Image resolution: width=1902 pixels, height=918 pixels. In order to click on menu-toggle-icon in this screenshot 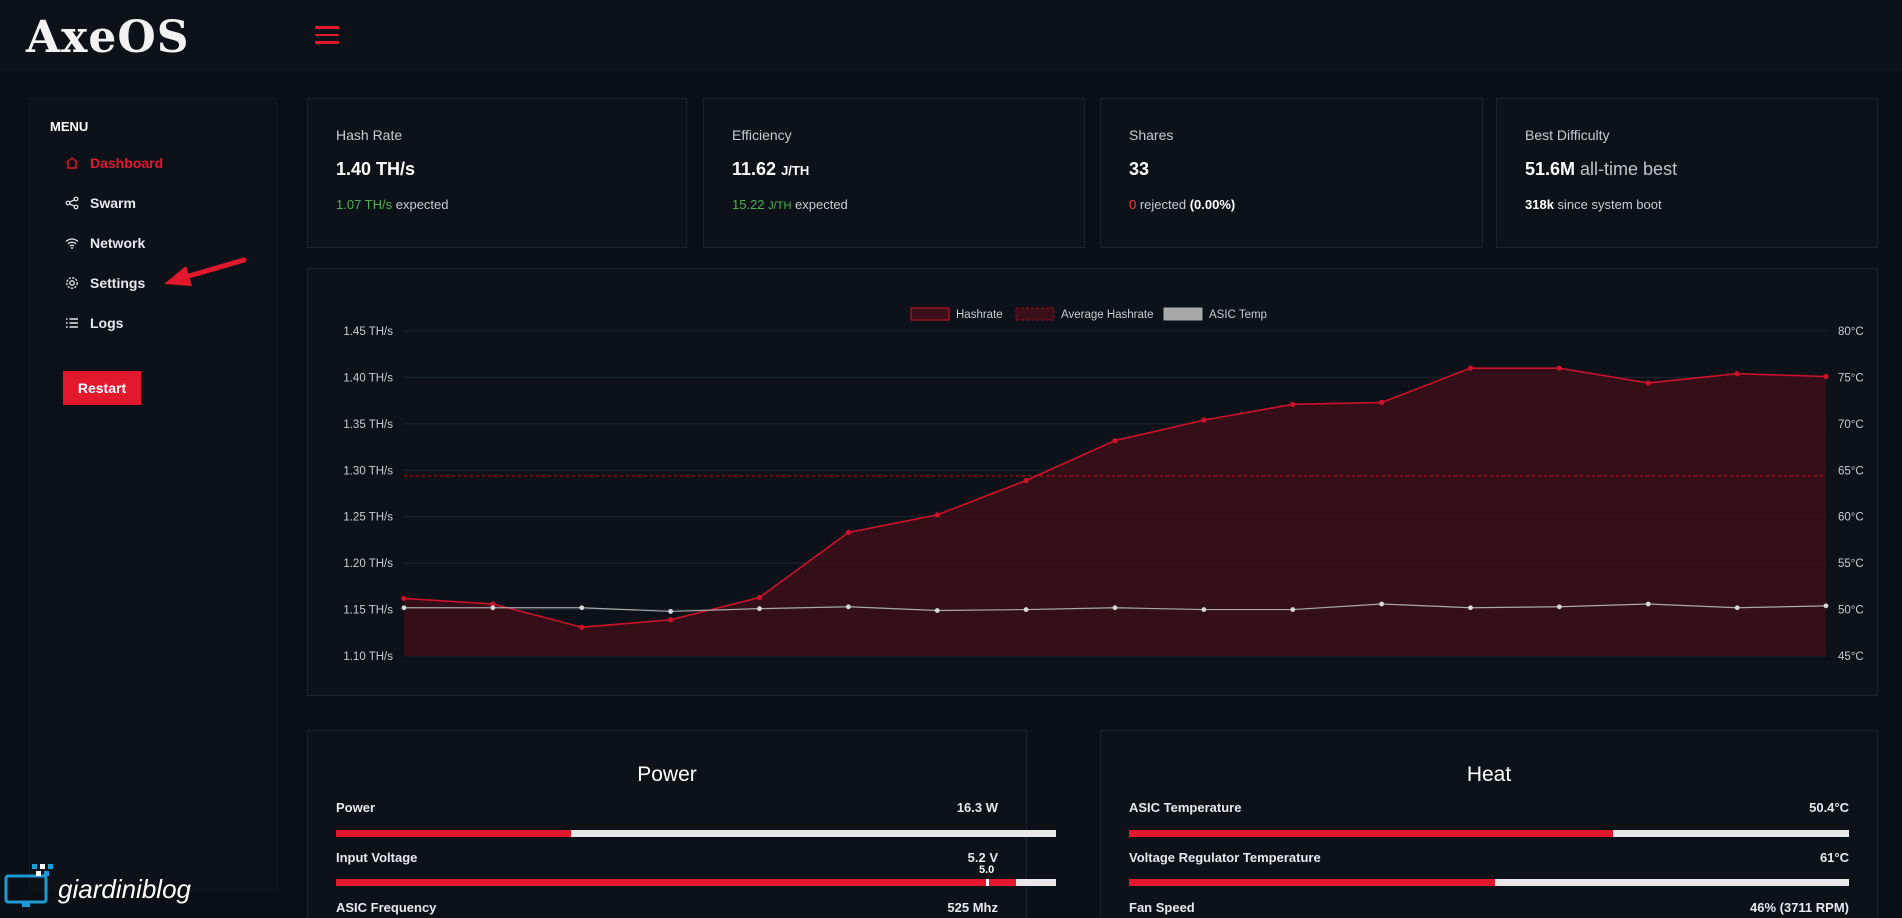, I will do `click(327, 35)`.